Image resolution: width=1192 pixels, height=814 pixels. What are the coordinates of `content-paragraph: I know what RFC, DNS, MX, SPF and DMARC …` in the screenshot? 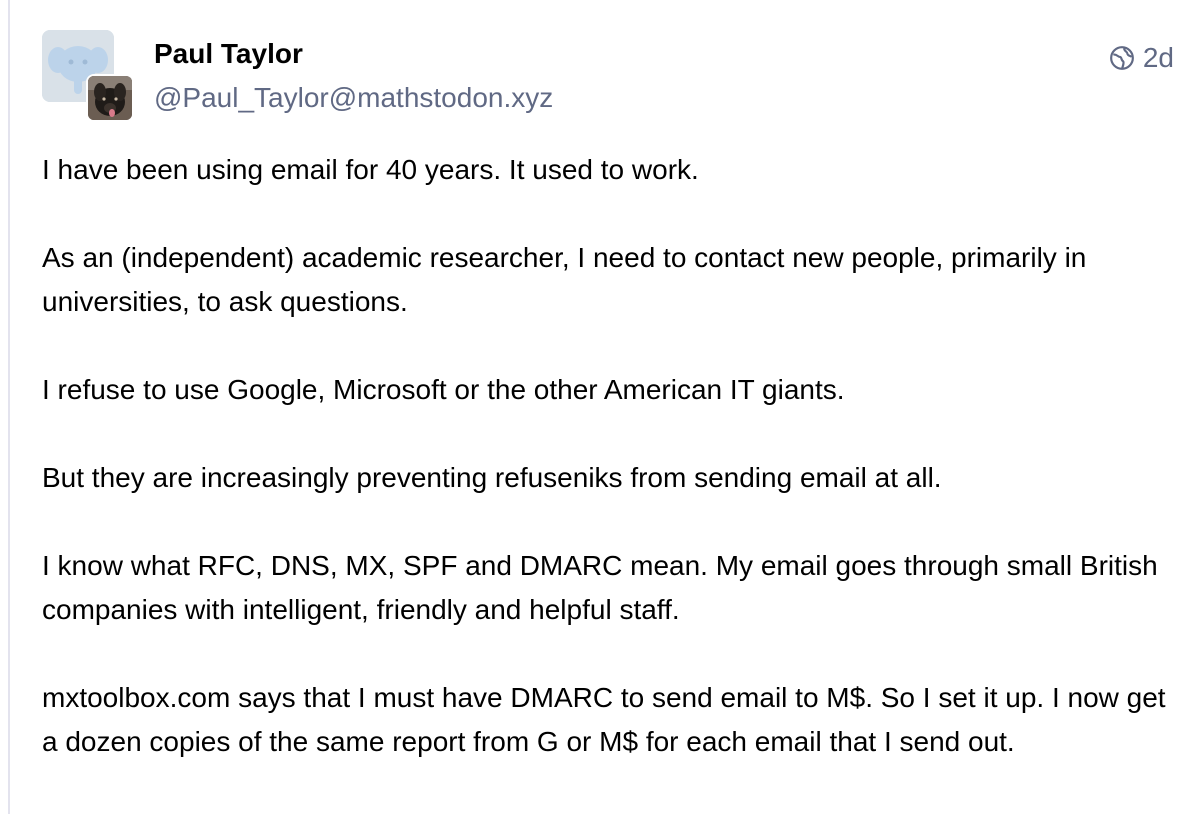 It's located at (600, 587).